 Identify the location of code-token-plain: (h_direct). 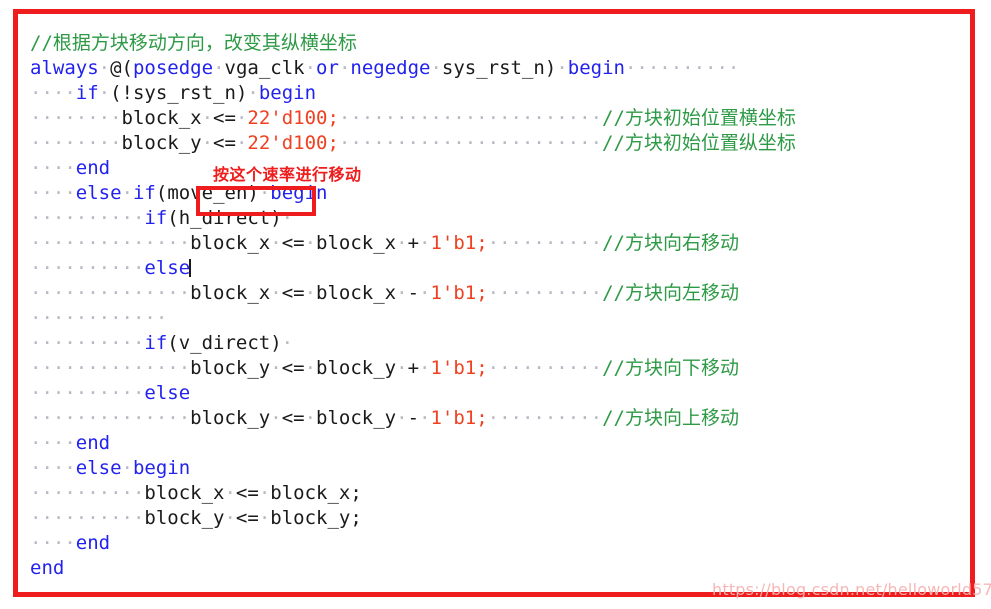
(224, 218).